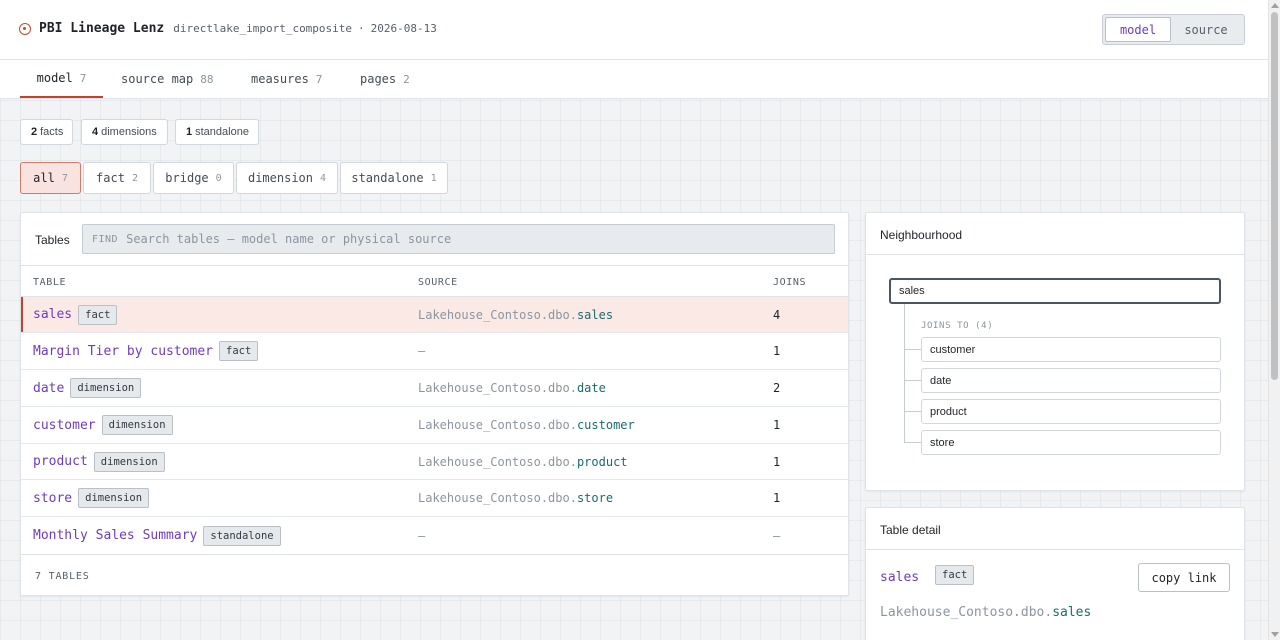 The image size is (1280, 640). What do you see at coordinates (900, 577) in the screenshot?
I see `detail-table-name: sales` at bounding box center [900, 577].